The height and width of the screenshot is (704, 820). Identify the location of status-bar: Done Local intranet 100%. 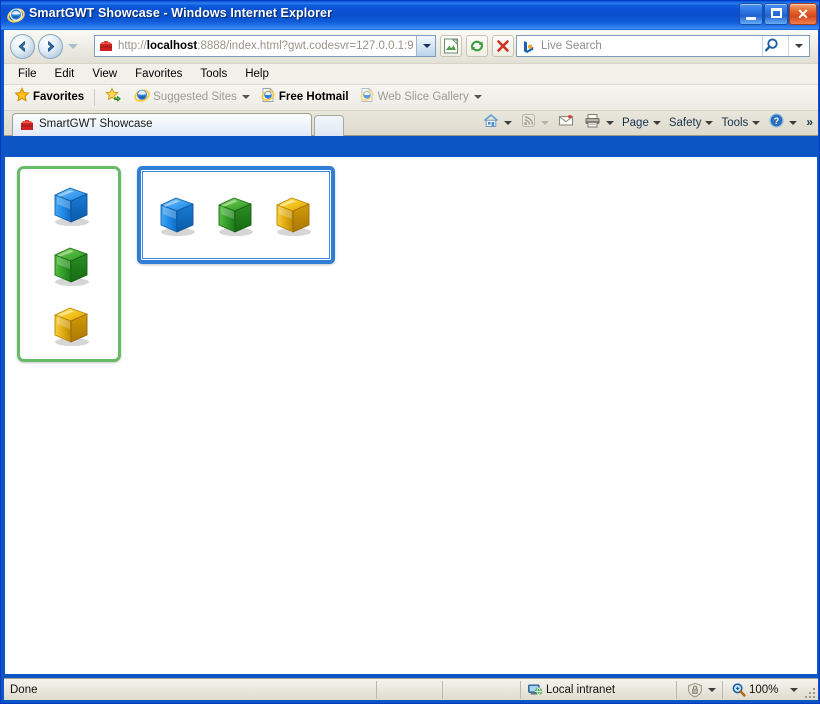
(411, 689).